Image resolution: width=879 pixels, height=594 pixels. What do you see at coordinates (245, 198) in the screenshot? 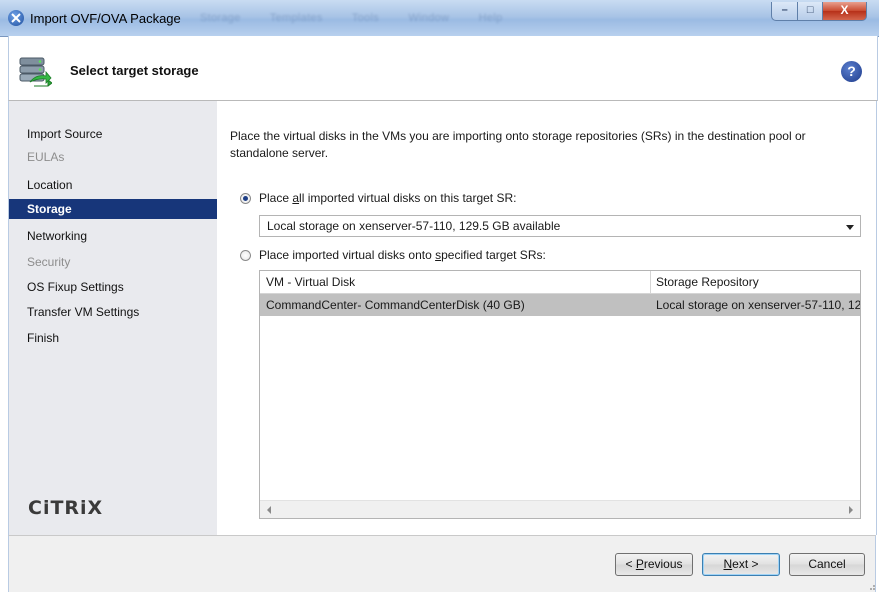
I see `radio-all-disks-one-sr` at bounding box center [245, 198].